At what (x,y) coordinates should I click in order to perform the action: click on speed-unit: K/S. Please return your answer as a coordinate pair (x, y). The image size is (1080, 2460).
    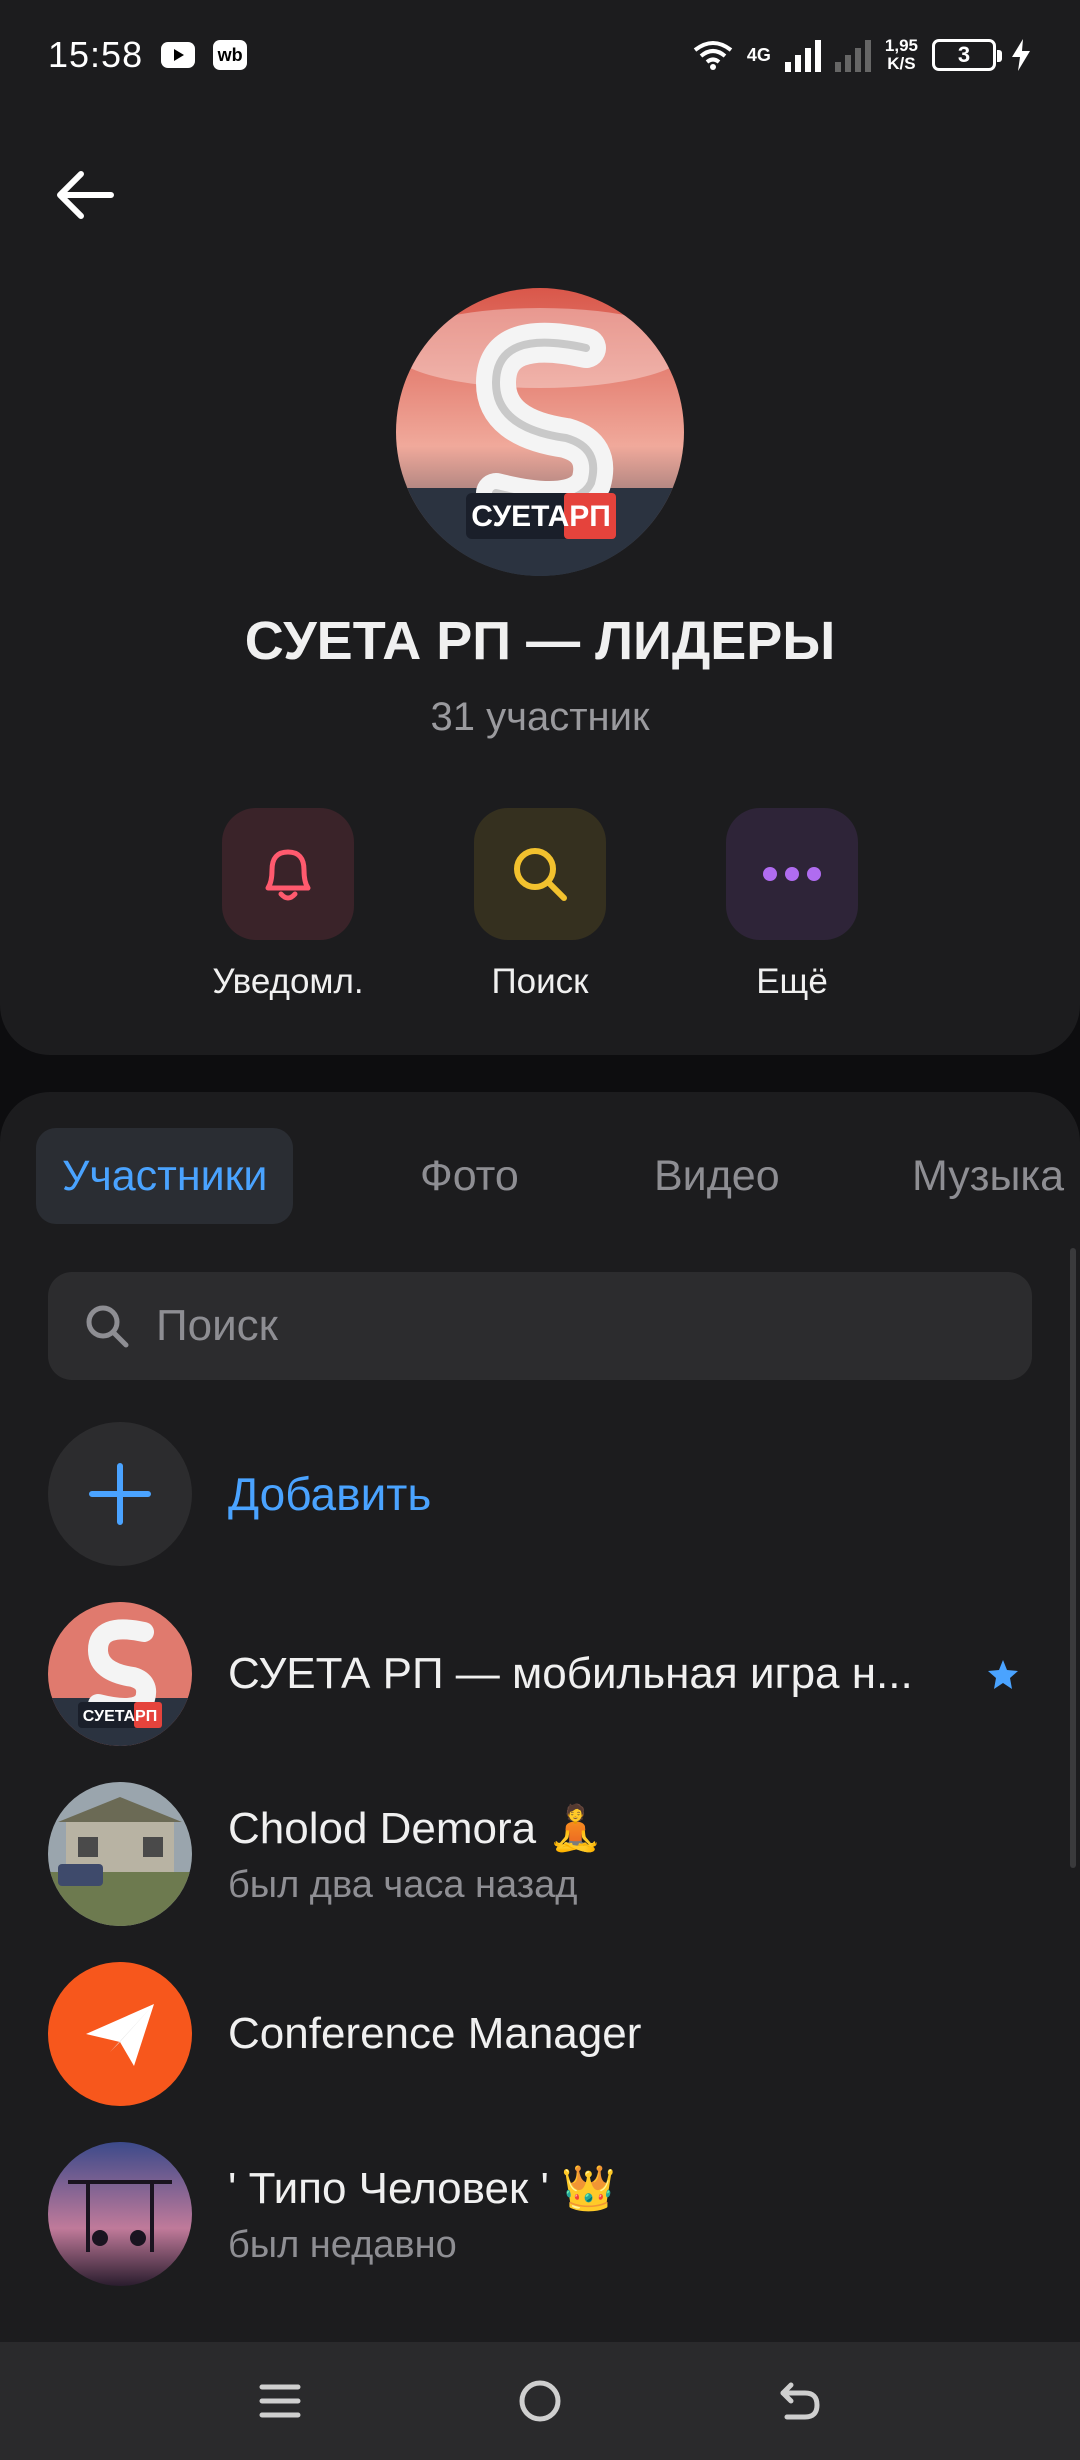
    Looking at the image, I should click on (901, 63).